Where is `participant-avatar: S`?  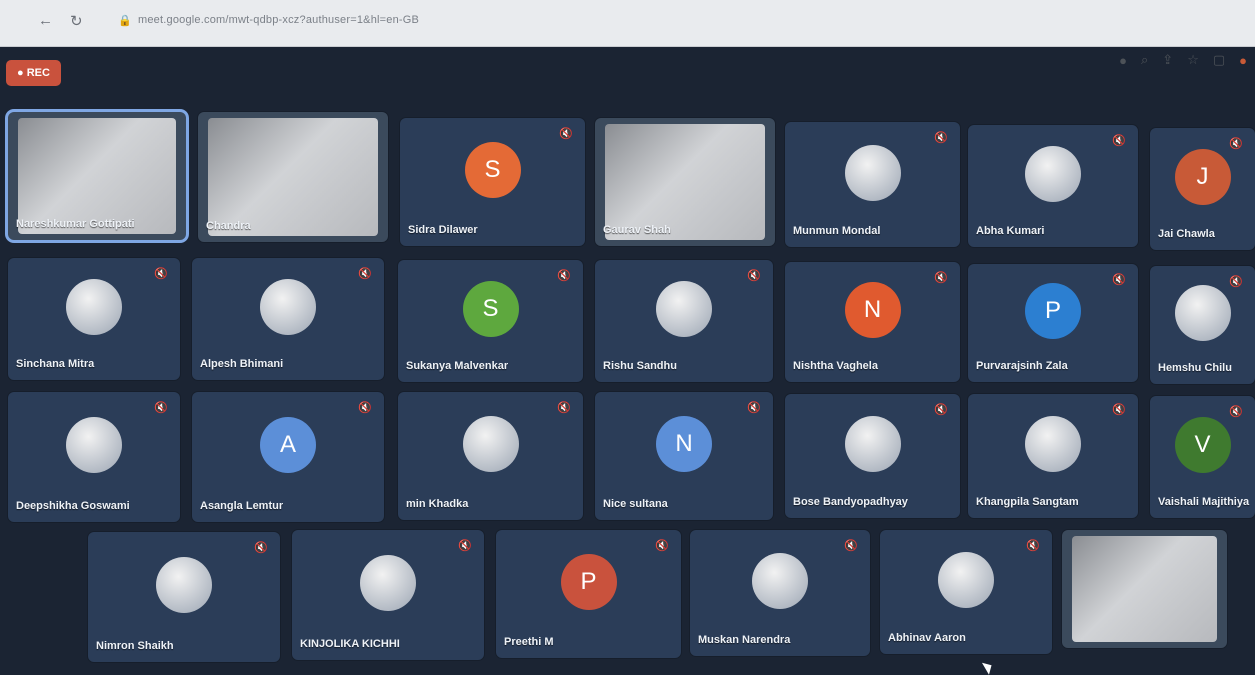 participant-avatar: S is located at coordinates (490, 309).